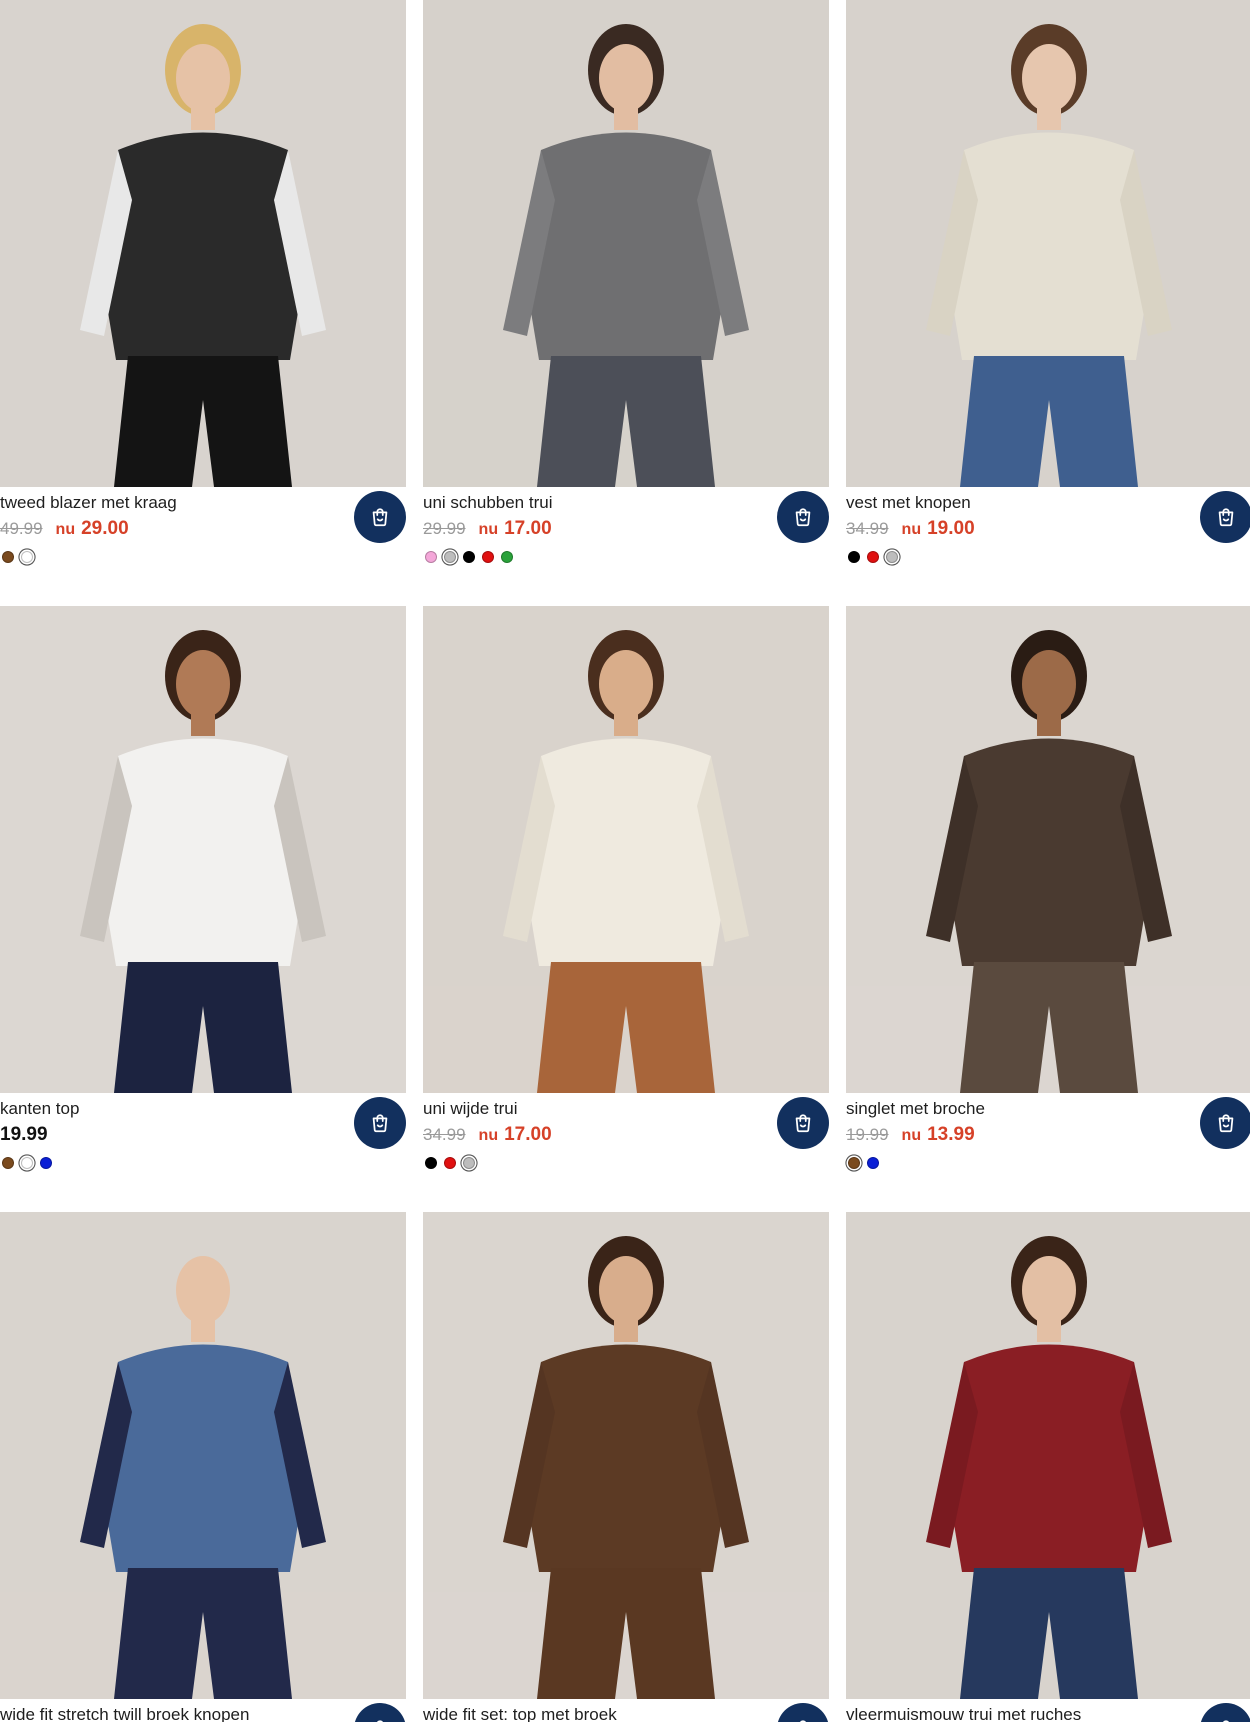  Describe the element at coordinates (951, 1134) in the screenshot. I see `sale-price: 13.99` at that location.